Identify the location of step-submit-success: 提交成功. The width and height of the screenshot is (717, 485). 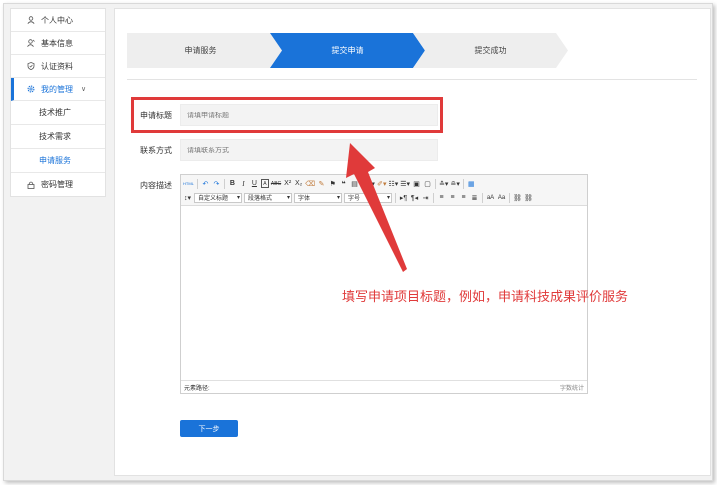
(490, 50).